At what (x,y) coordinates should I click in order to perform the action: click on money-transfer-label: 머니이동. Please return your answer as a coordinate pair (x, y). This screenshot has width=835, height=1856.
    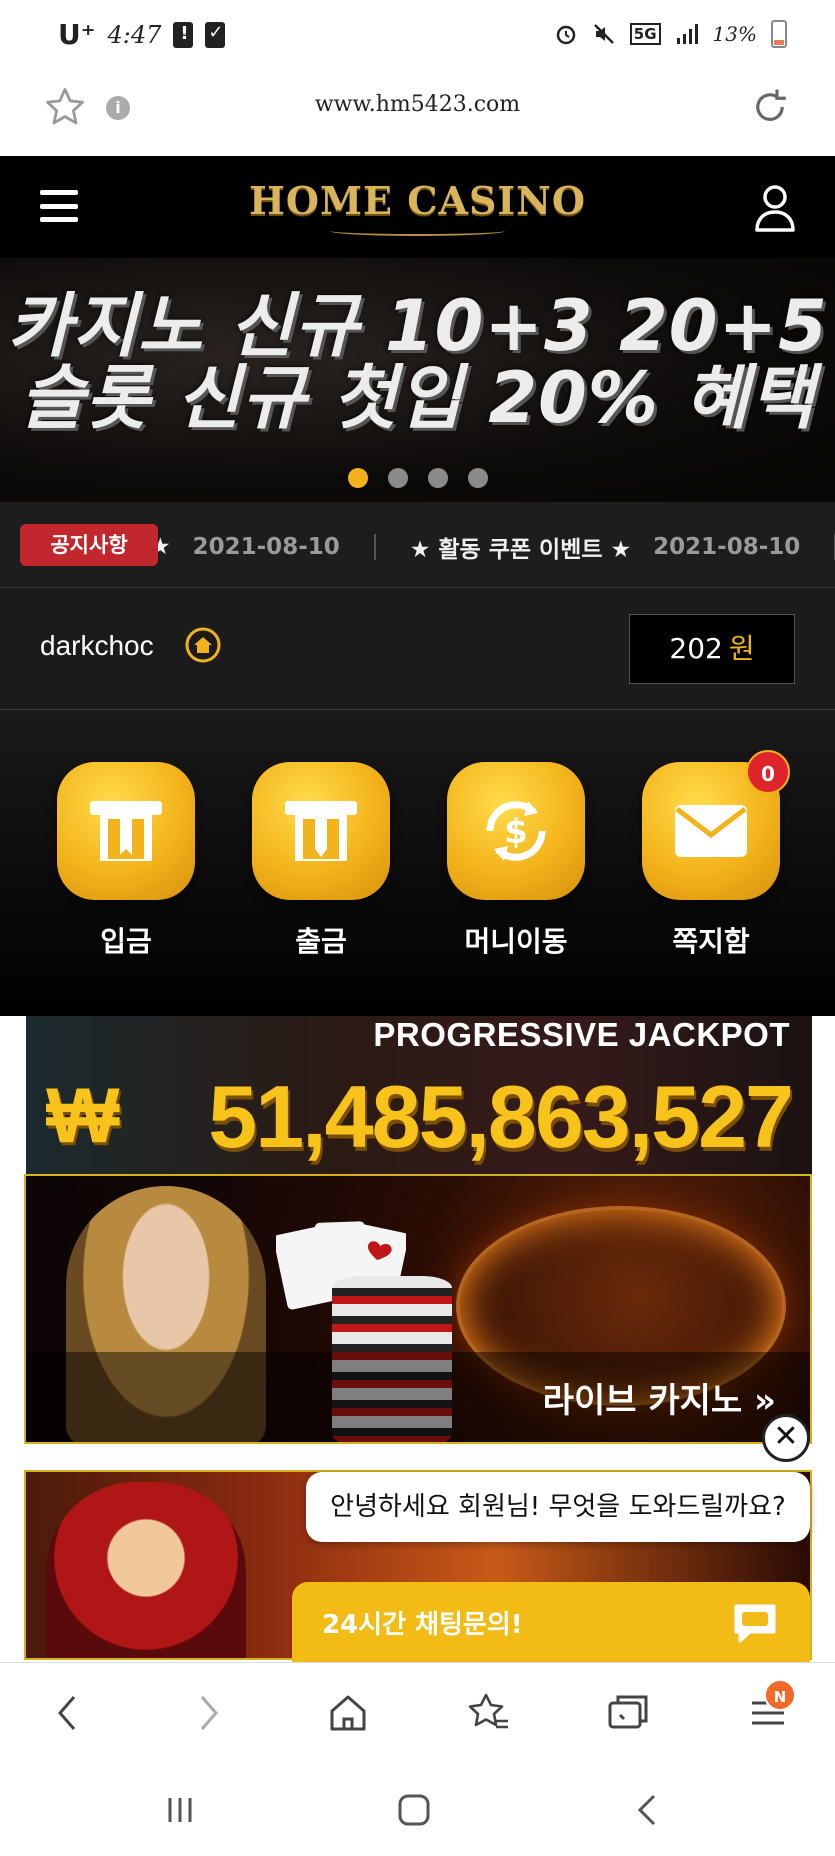
    Looking at the image, I should click on (516, 941).